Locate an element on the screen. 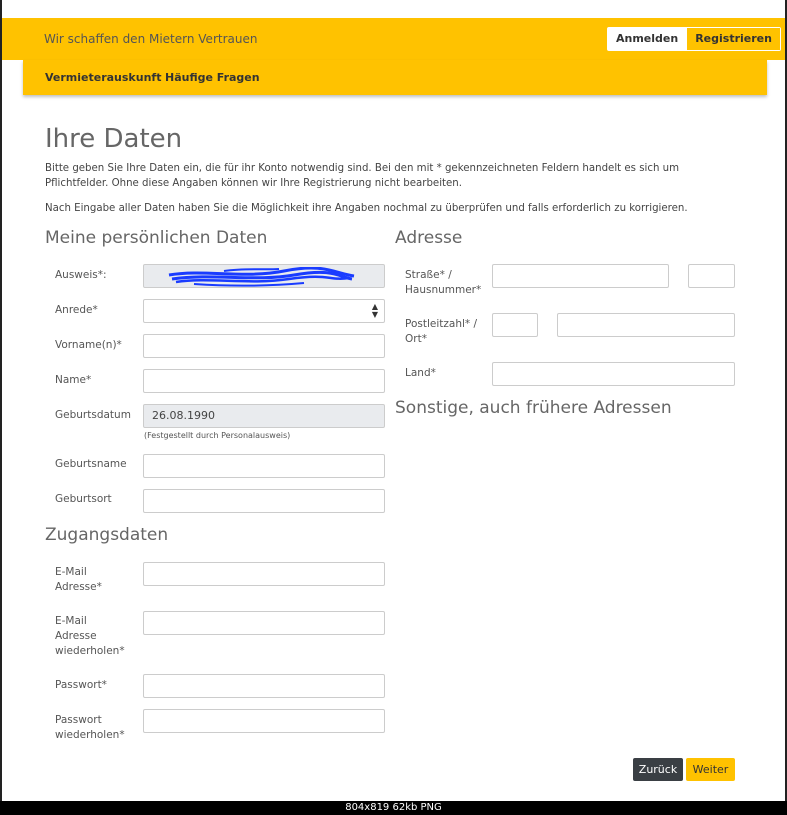  country-label: Land* is located at coordinates (420, 373).